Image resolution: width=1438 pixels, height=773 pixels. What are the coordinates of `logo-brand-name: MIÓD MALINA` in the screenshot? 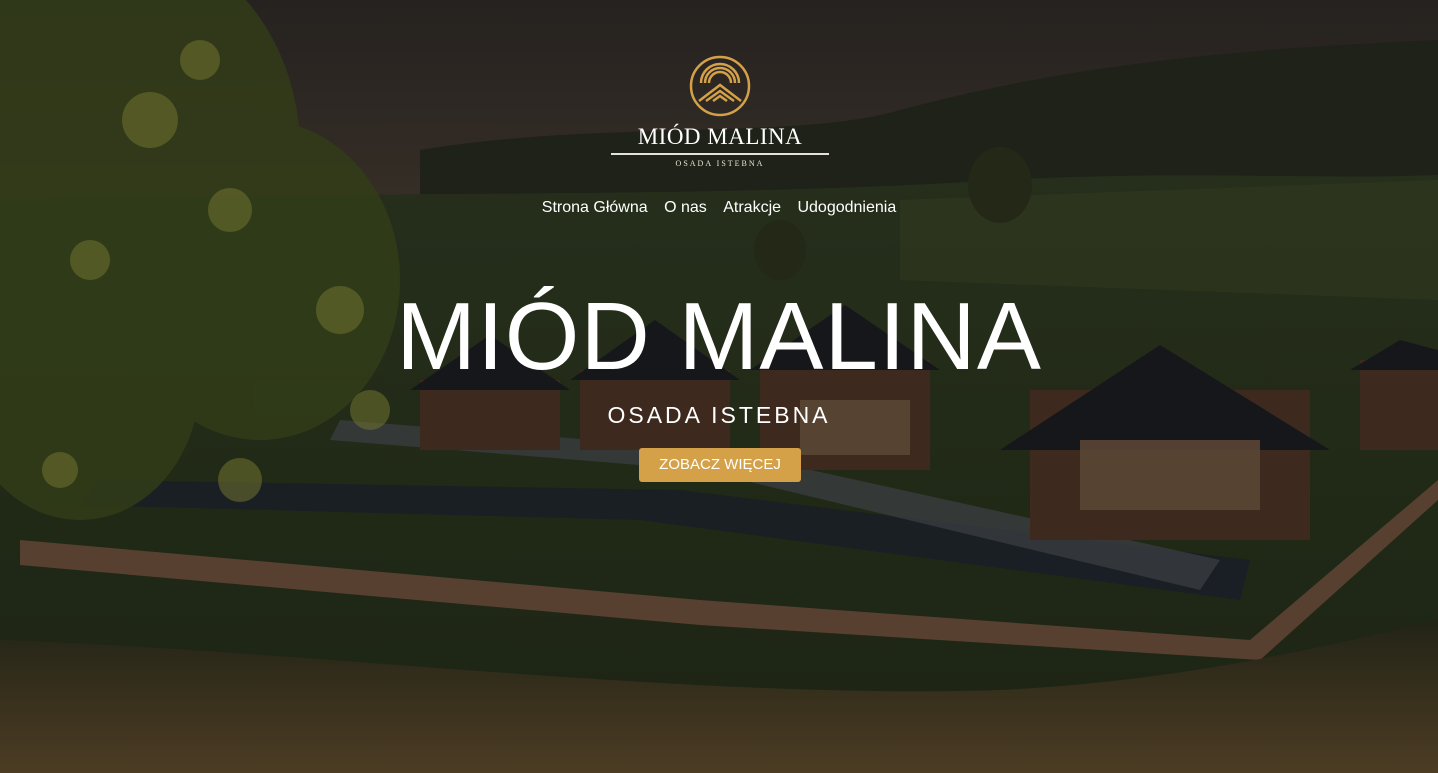 It's located at (720, 136).